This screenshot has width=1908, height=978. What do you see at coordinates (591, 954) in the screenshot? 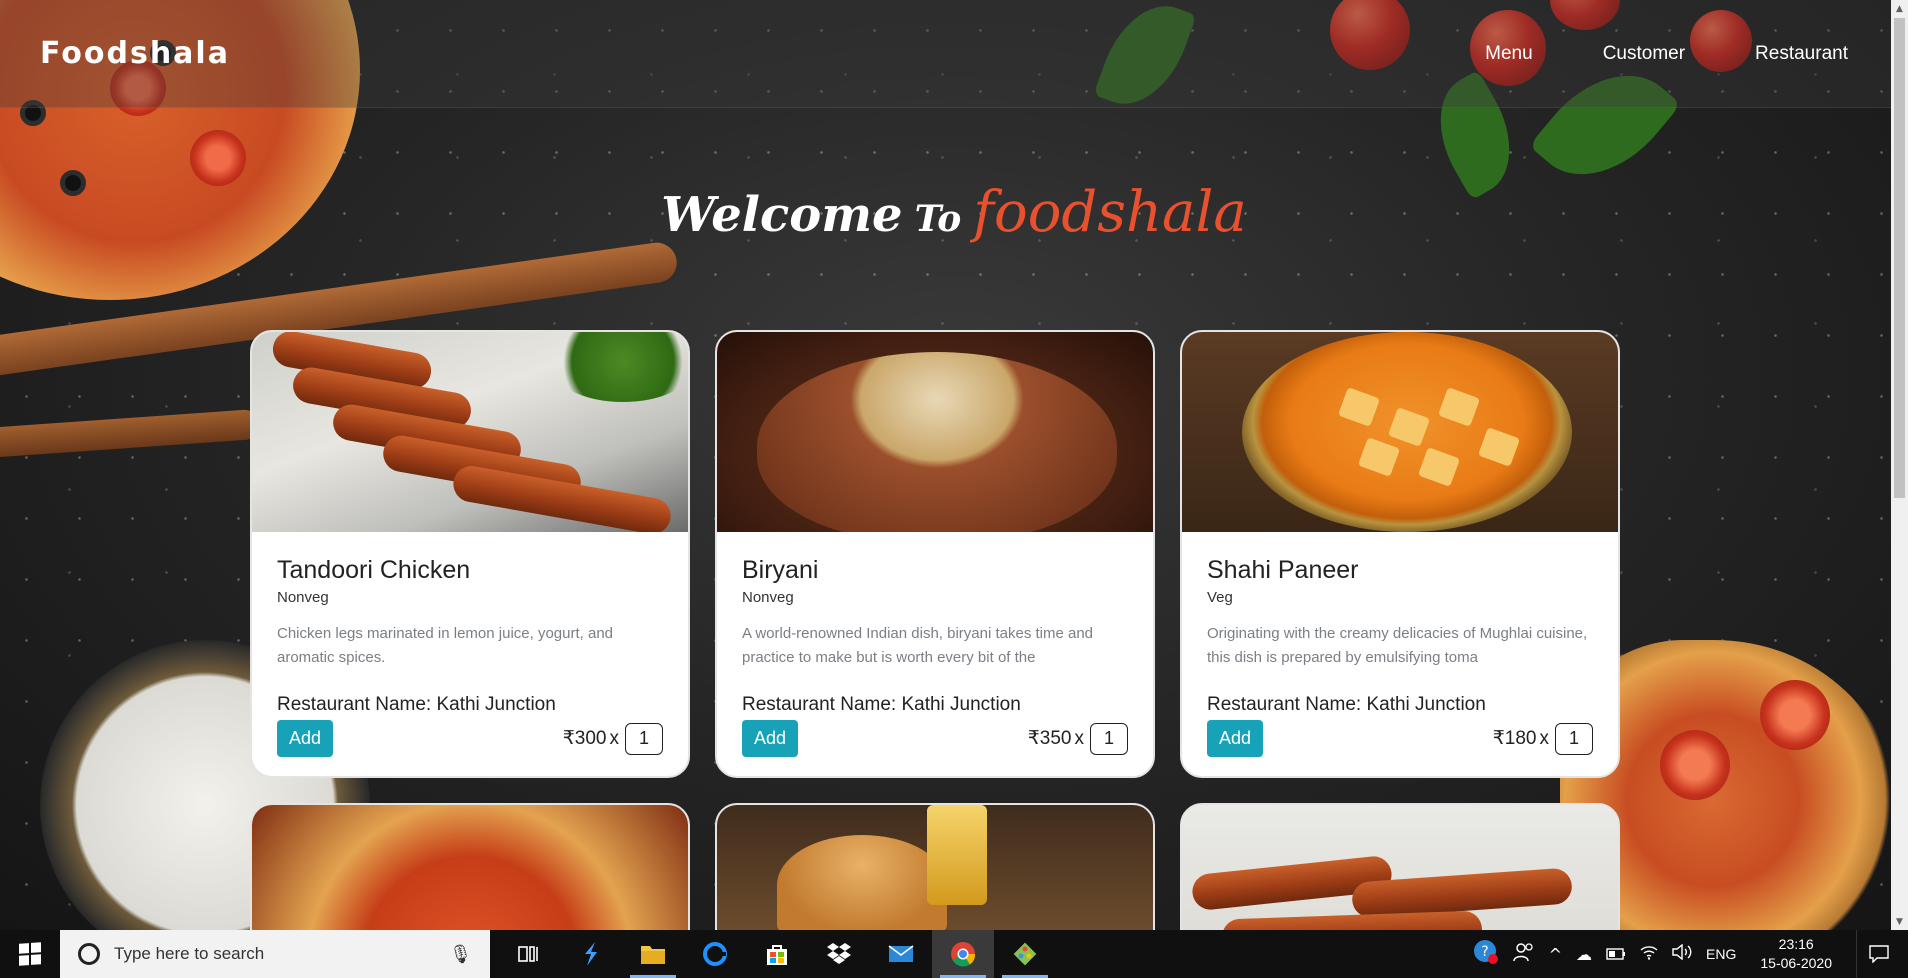
I see `visual-studio-code-icon` at bounding box center [591, 954].